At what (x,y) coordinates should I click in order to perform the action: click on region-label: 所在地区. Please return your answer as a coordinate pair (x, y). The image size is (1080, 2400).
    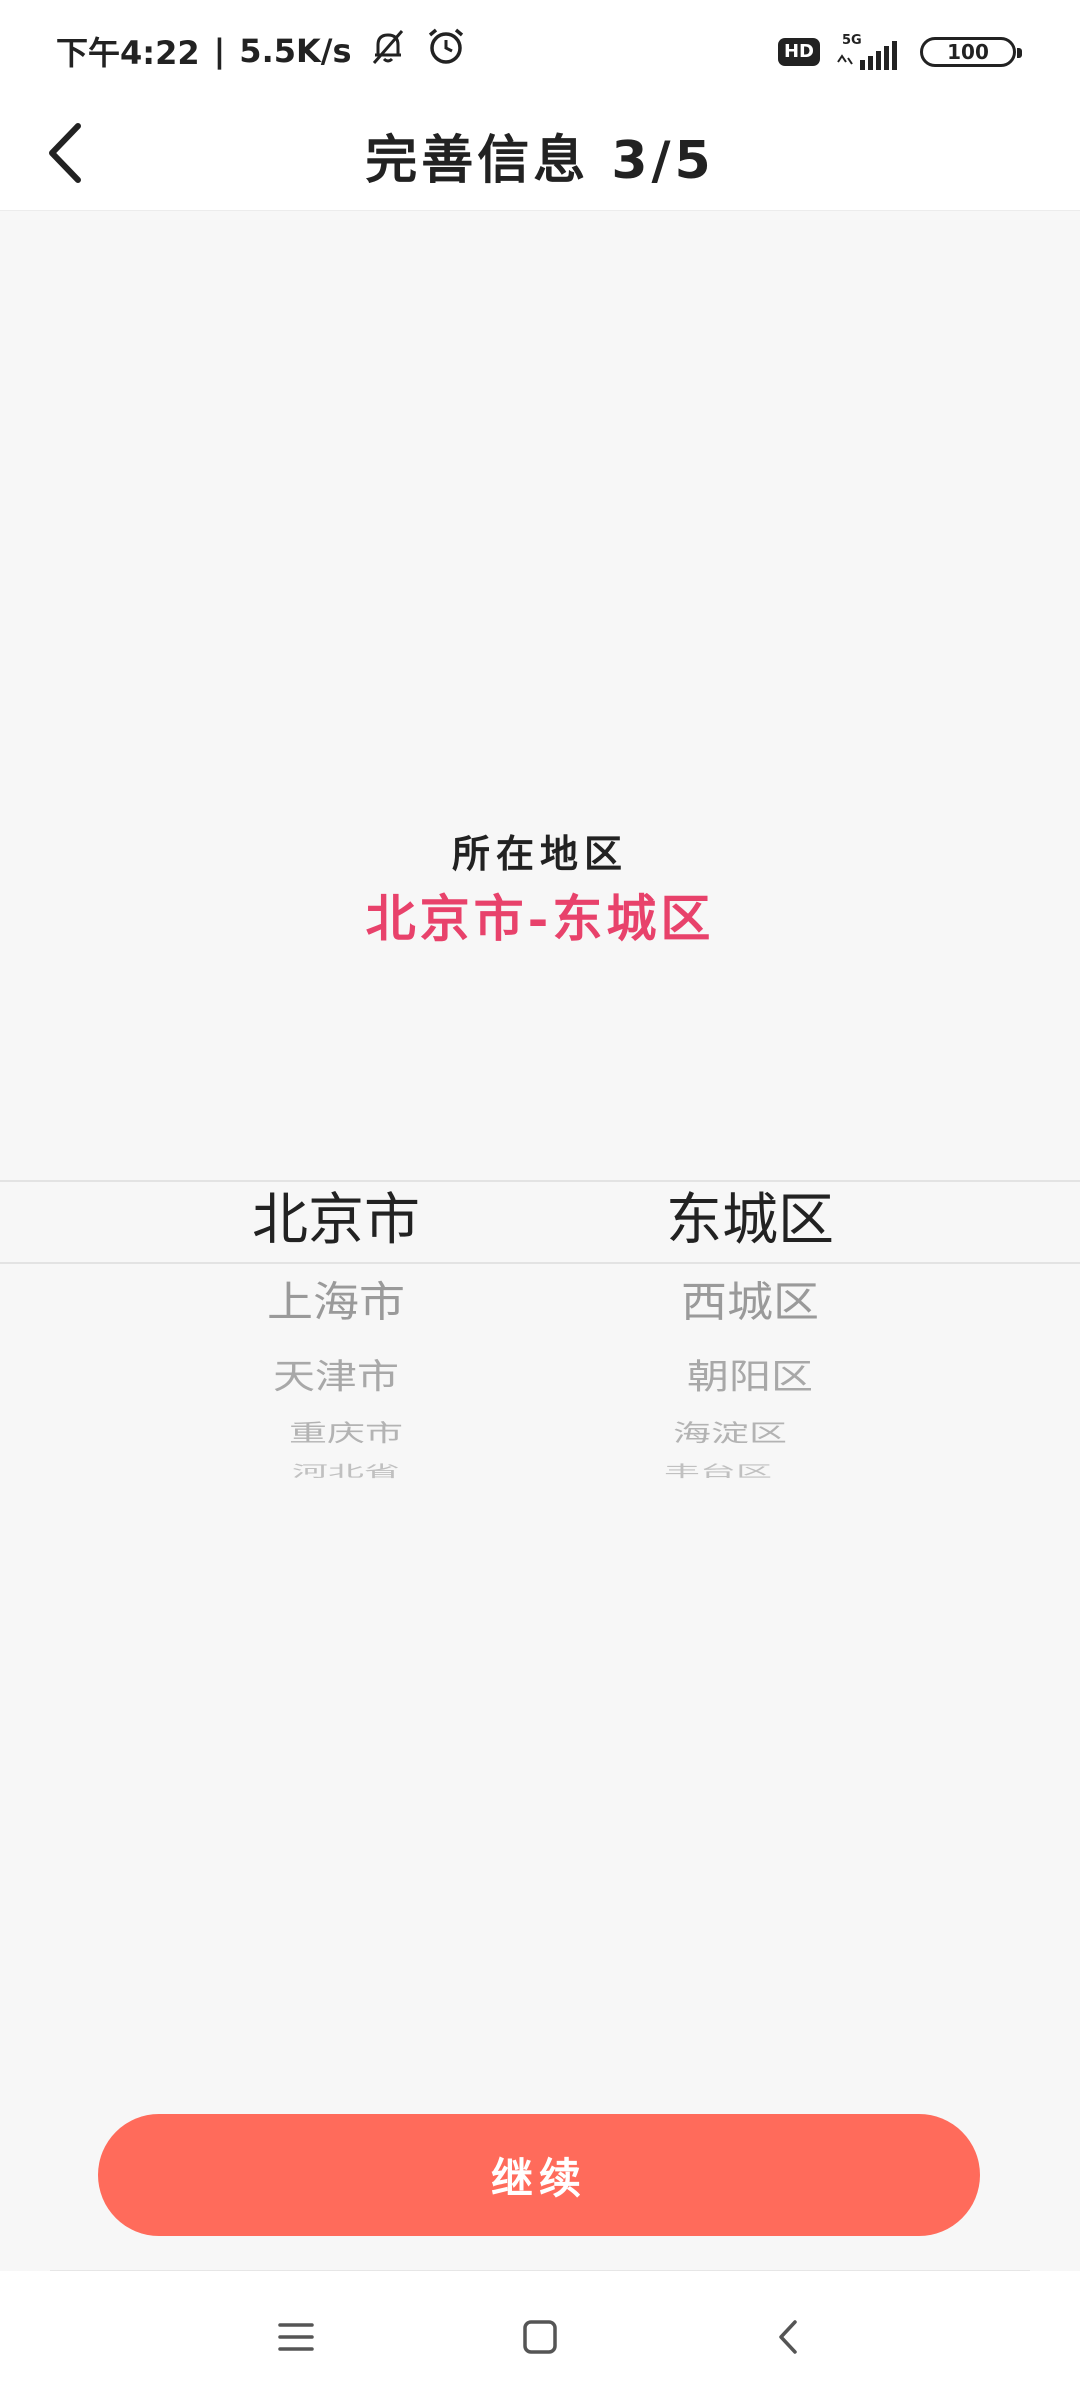
    Looking at the image, I should click on (539, 853).